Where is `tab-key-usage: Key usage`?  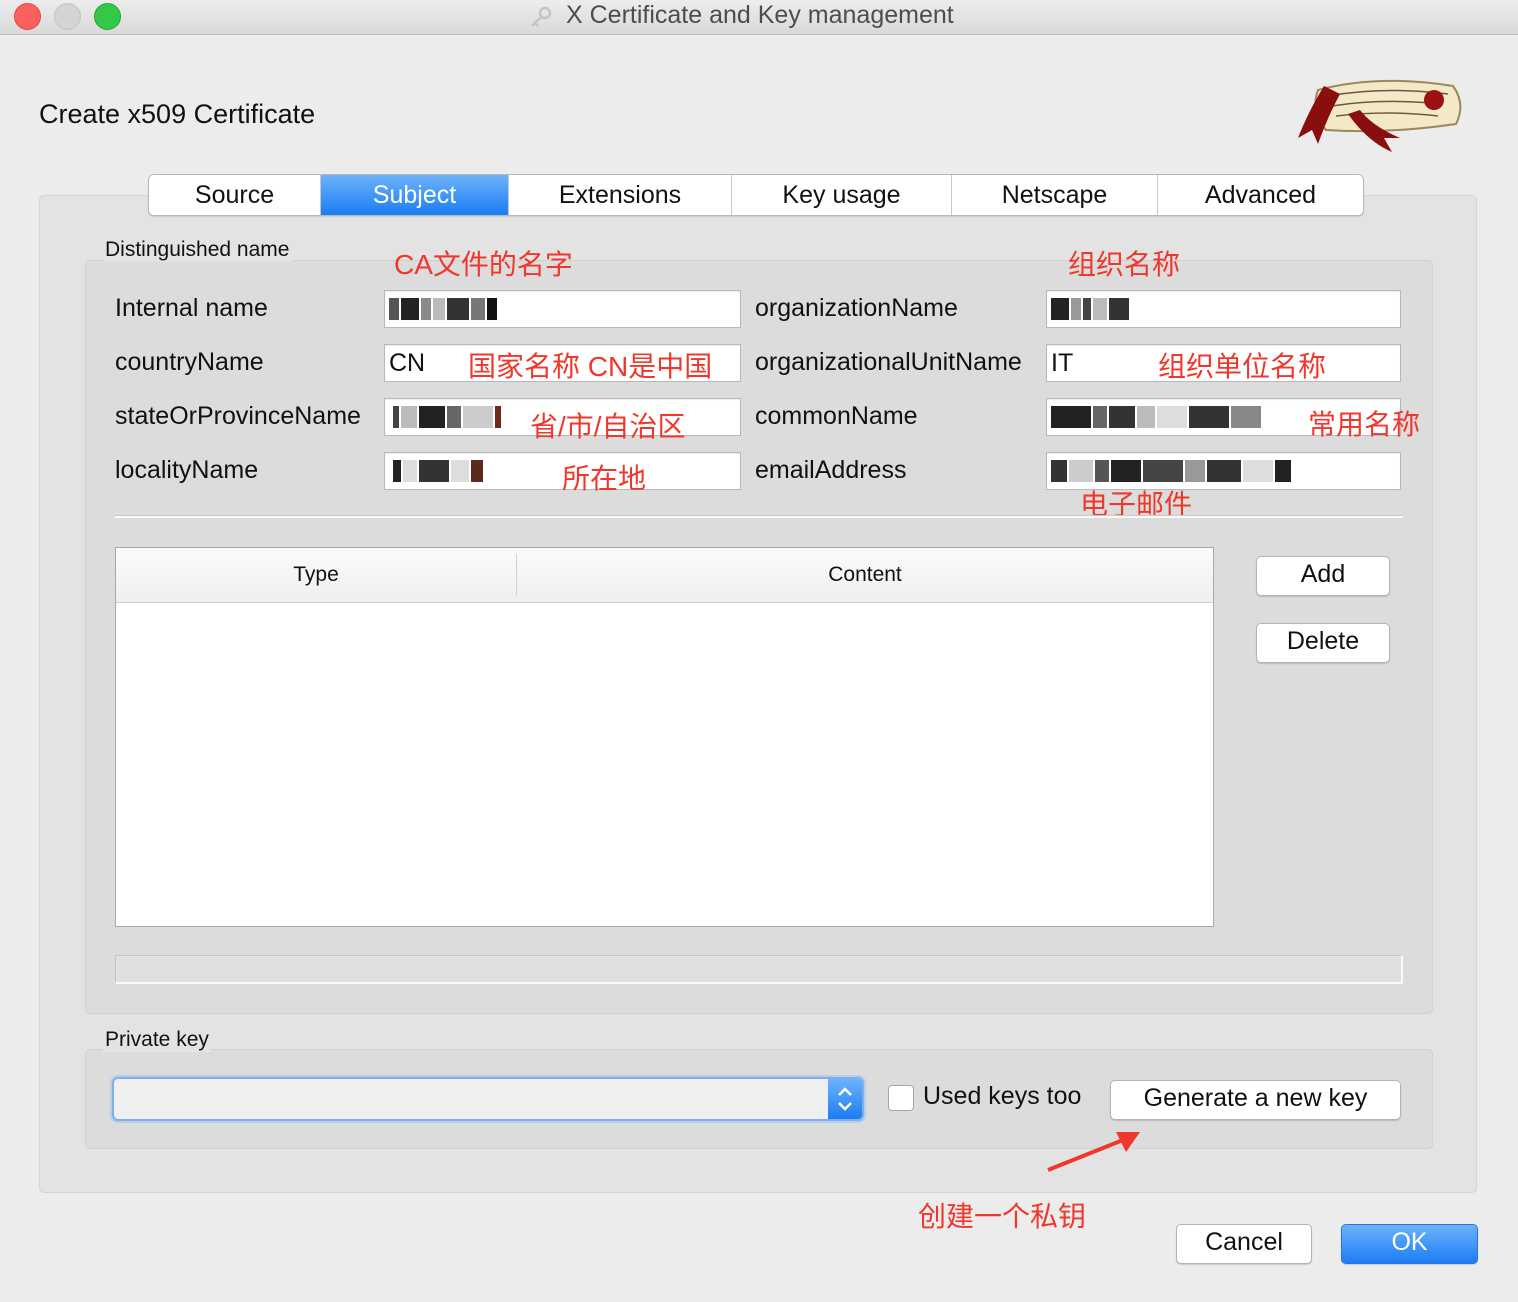 tab-key-usage: Key usage is located at coordinates (842, 195).